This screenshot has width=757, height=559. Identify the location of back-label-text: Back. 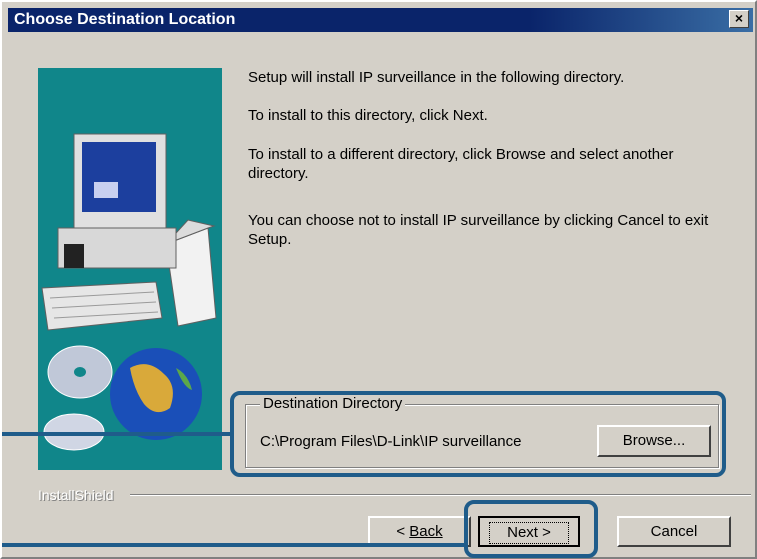
(426, 531).